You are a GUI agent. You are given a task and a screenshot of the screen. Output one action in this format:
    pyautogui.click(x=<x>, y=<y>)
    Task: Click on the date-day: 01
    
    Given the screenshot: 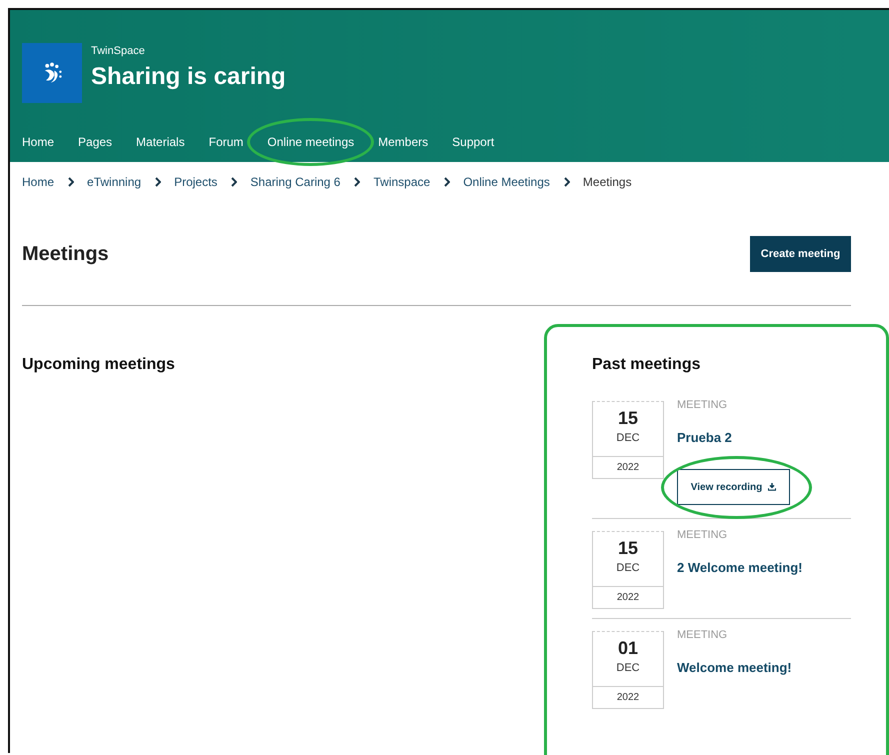 What is the action you would take?
    pyautogui.click(x=628, y=648)
    